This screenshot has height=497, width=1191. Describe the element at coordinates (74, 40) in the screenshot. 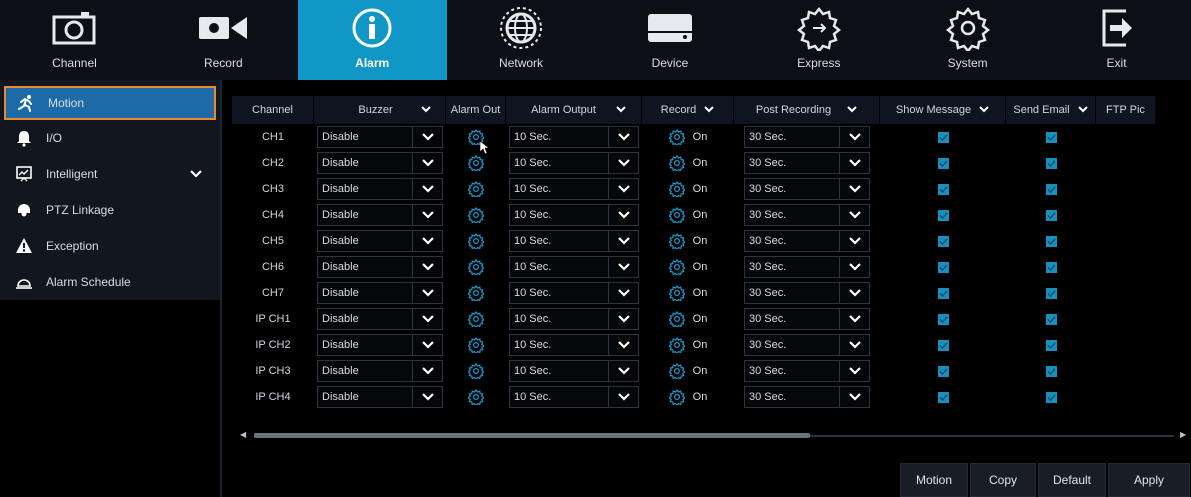

I see `nav-channel: Channel` at that location.